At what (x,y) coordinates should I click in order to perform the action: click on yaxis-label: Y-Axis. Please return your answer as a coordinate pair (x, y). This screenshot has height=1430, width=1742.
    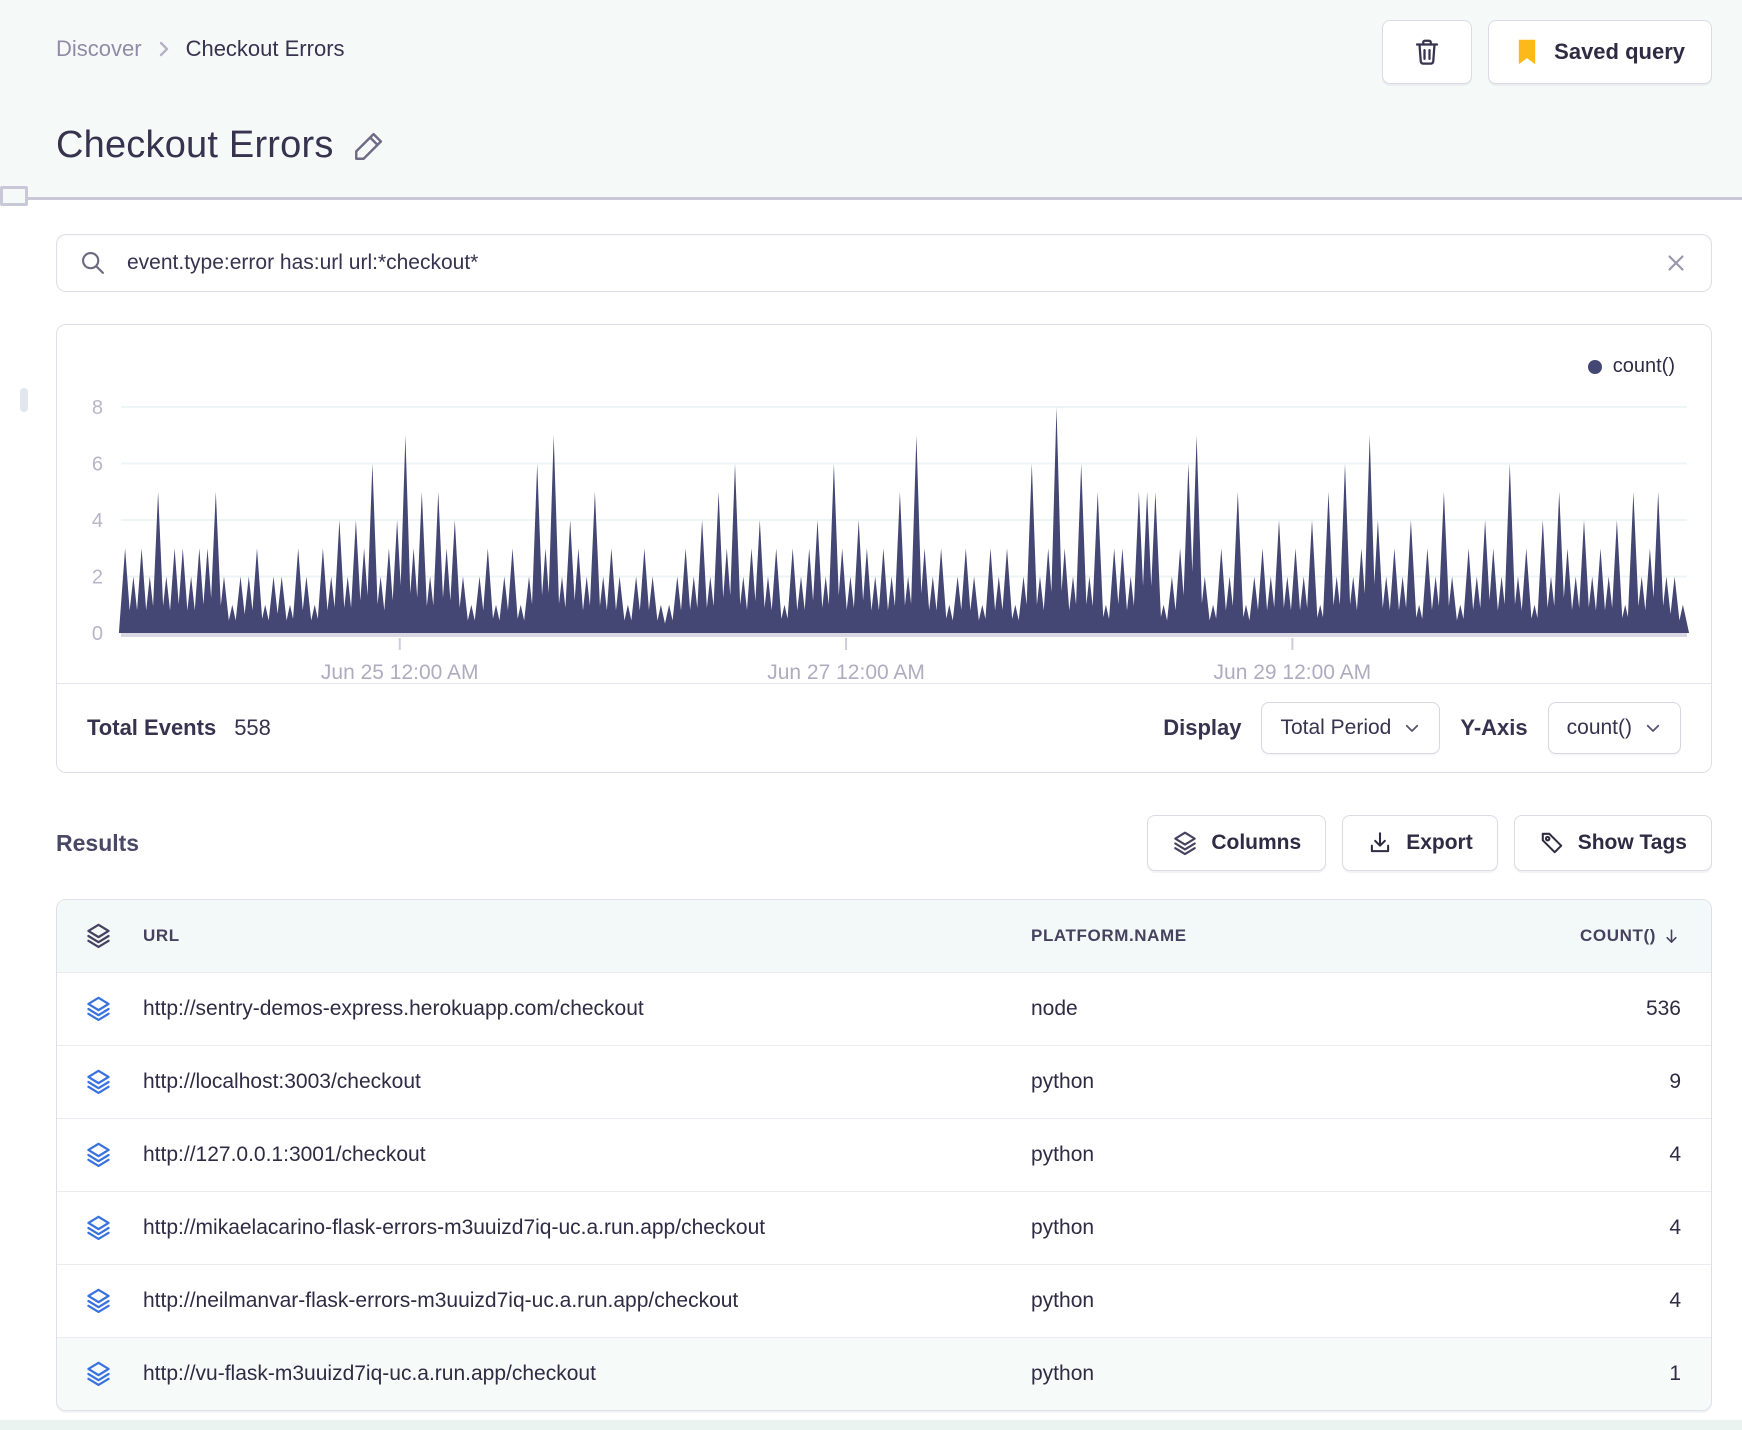
    Looking at the image, I should click on (1494, 727).